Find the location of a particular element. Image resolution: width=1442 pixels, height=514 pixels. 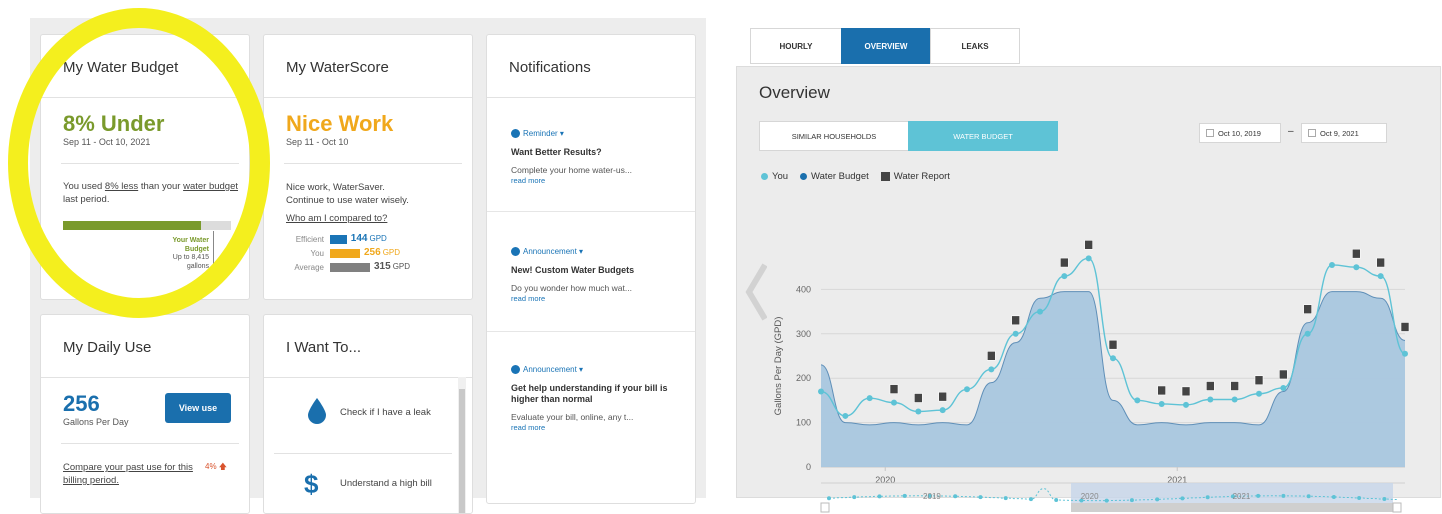

legend-you: You is located at coordinates (774, 176).